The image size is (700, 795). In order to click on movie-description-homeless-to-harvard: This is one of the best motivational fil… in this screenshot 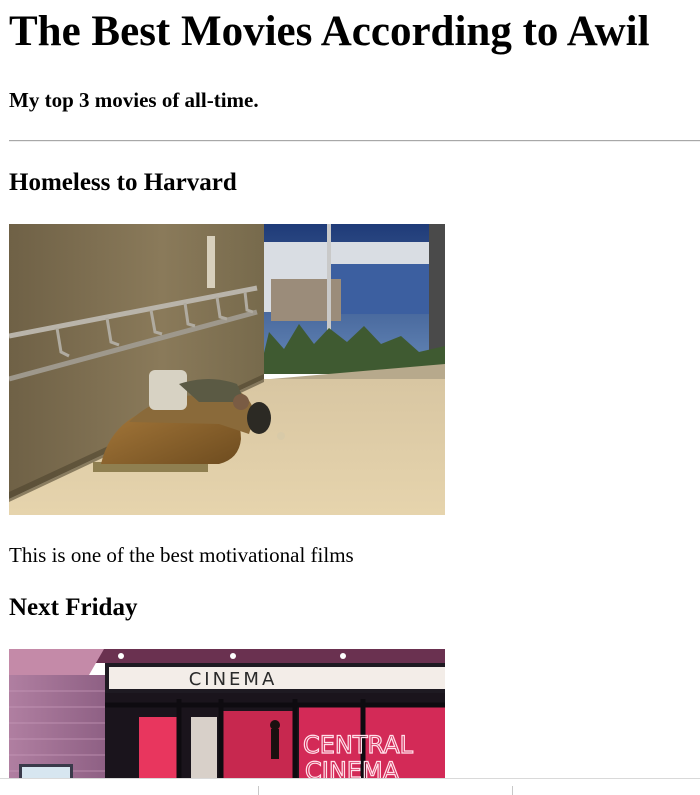, I will do `click(181, 555)`.